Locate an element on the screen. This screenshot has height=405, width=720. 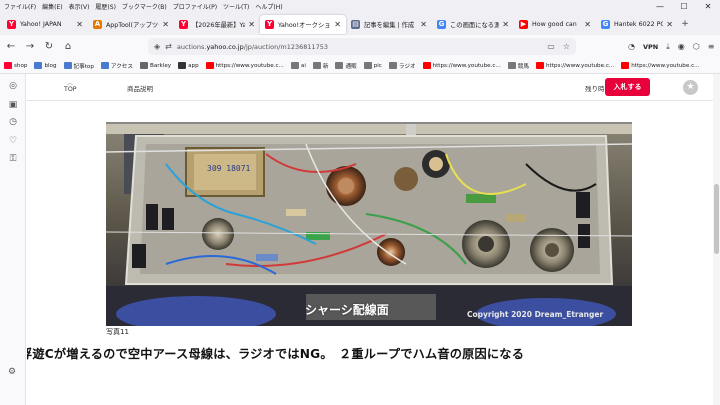
vpn-button: VPN is located at coordinates (650, 47).